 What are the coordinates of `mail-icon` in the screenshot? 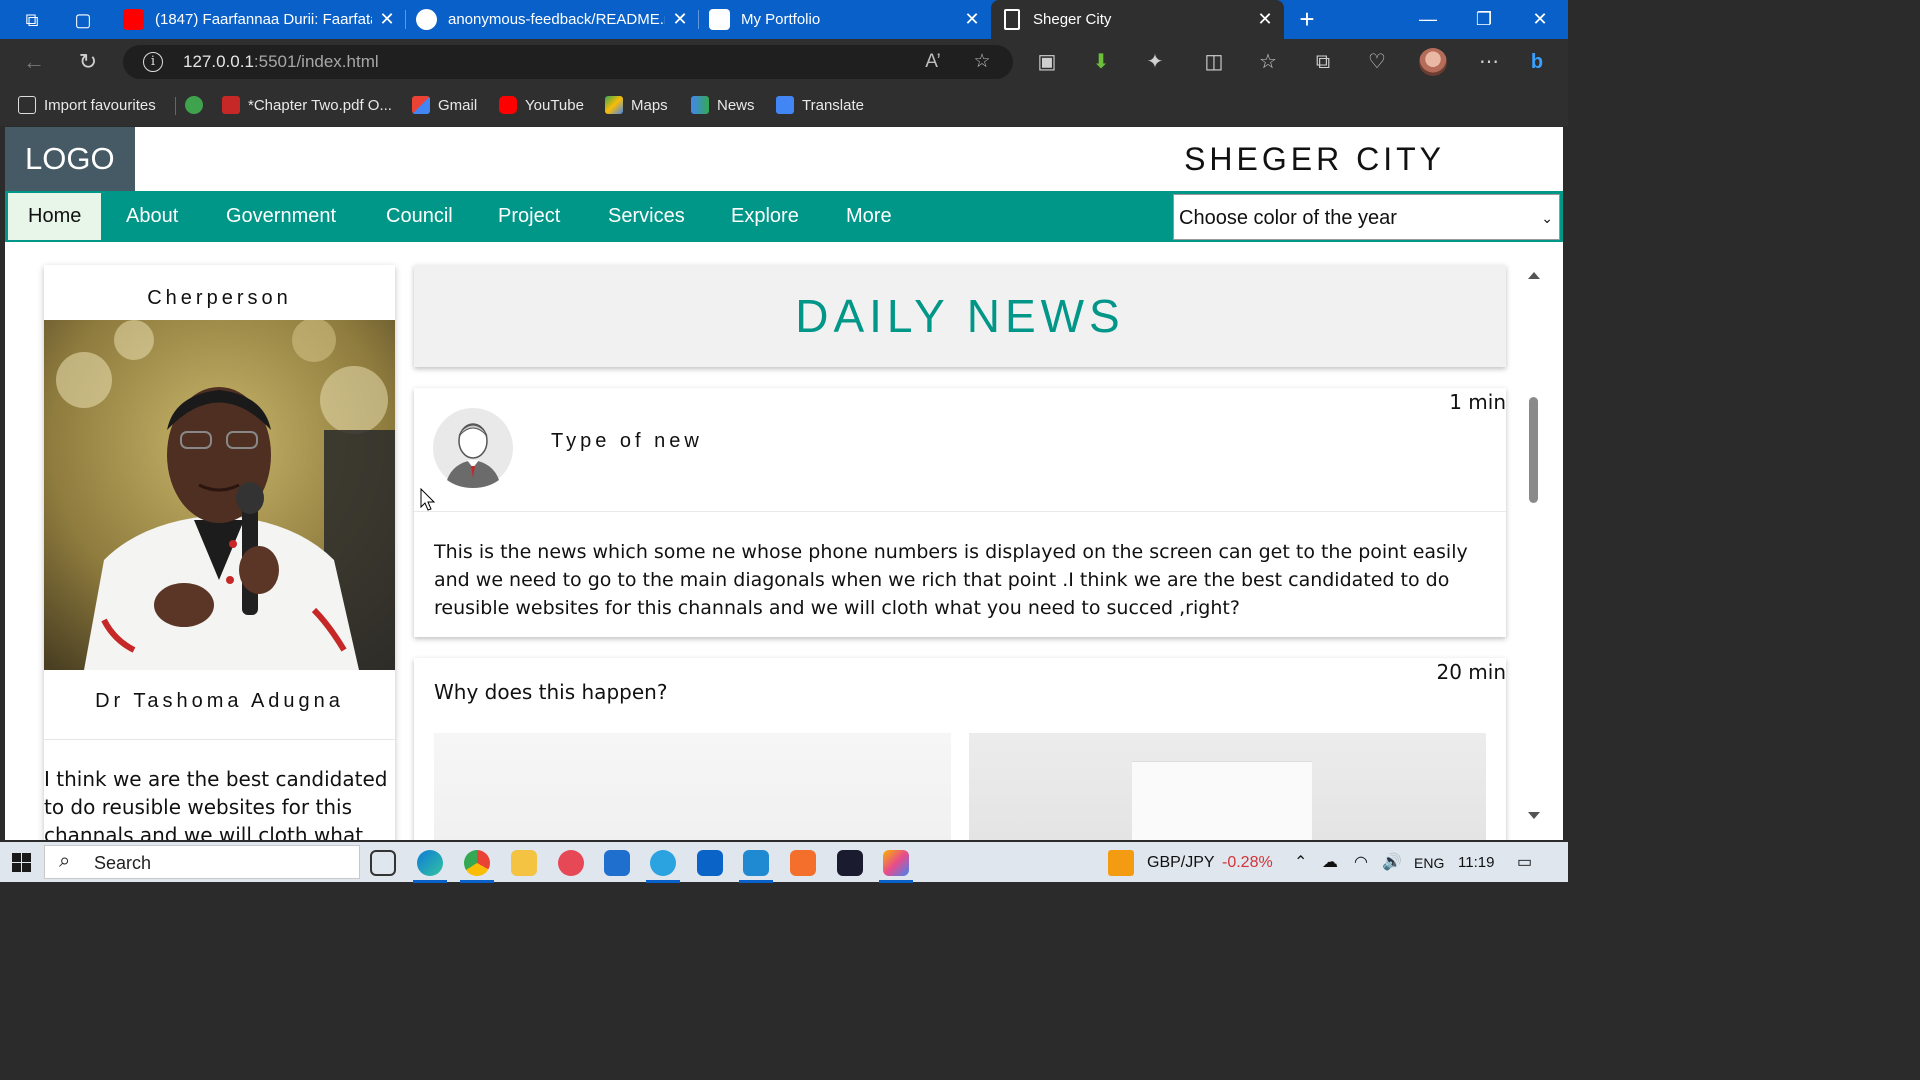 It's located at (710, 863).